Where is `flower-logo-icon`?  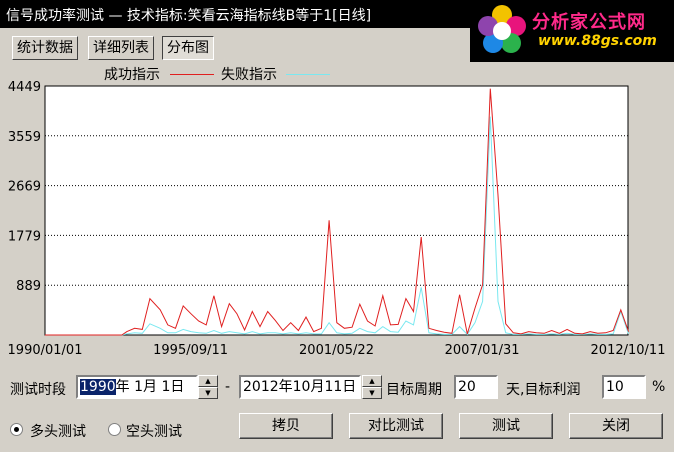 flower-logo-icon is located at coordinates (502, 29).